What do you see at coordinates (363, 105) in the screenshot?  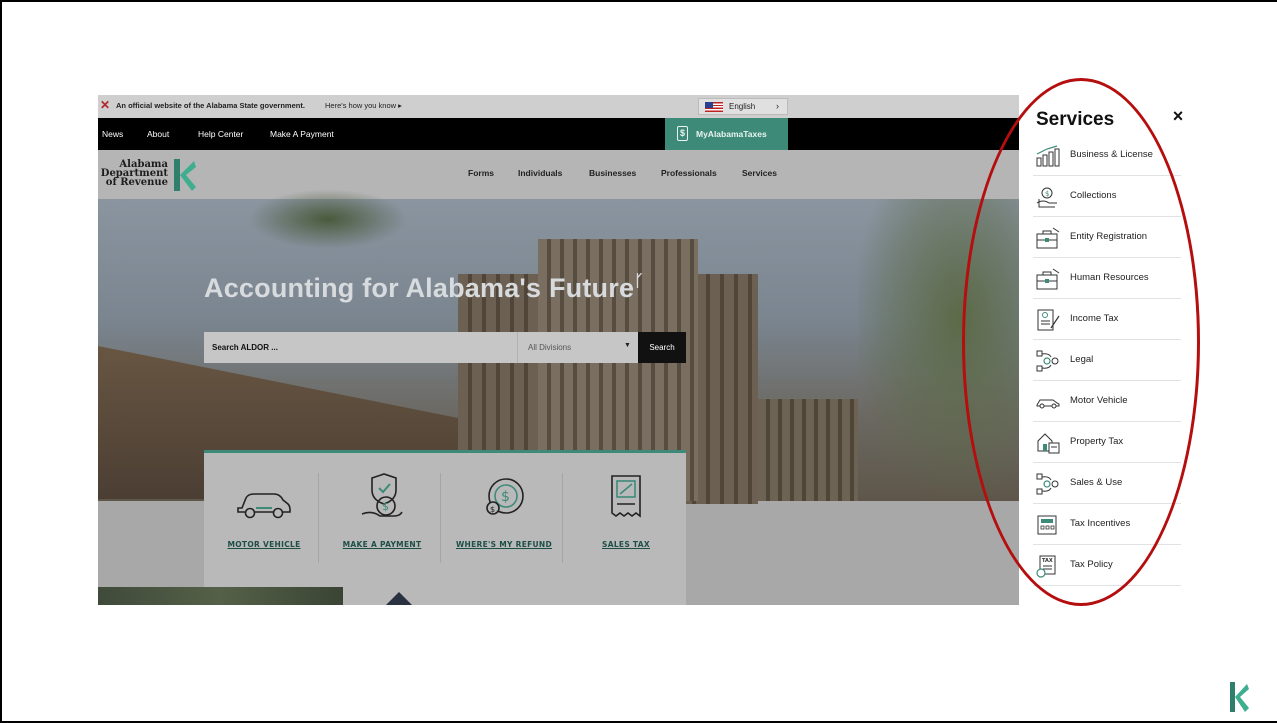 I see `heres-how-link: Here's how you know ▸` at bounding box center [363, 105].